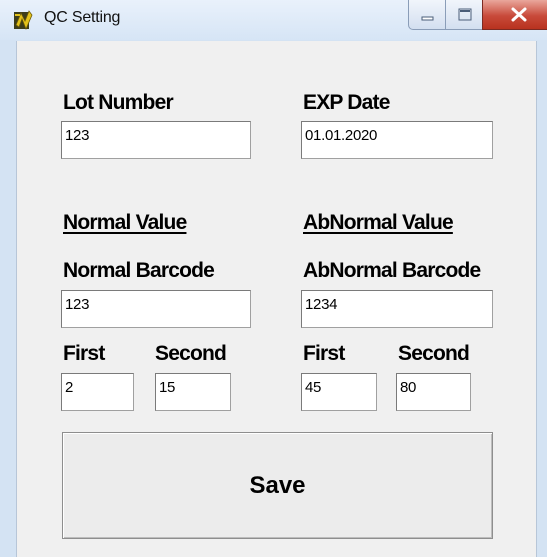  I want to click on abnormal-barcode-label: AbNormal Barcode, so click(392, 270).